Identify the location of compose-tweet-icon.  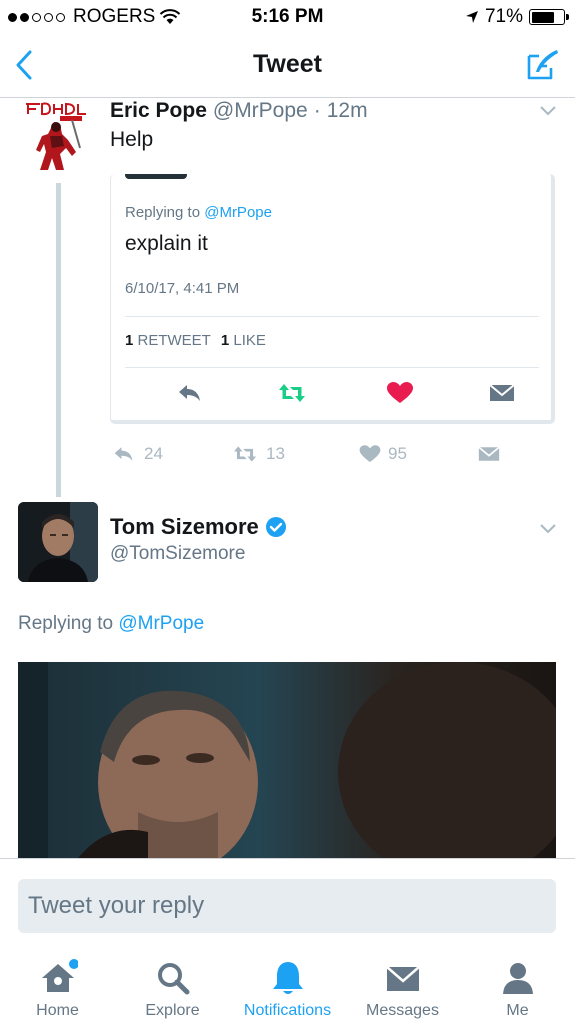
(543, 64).